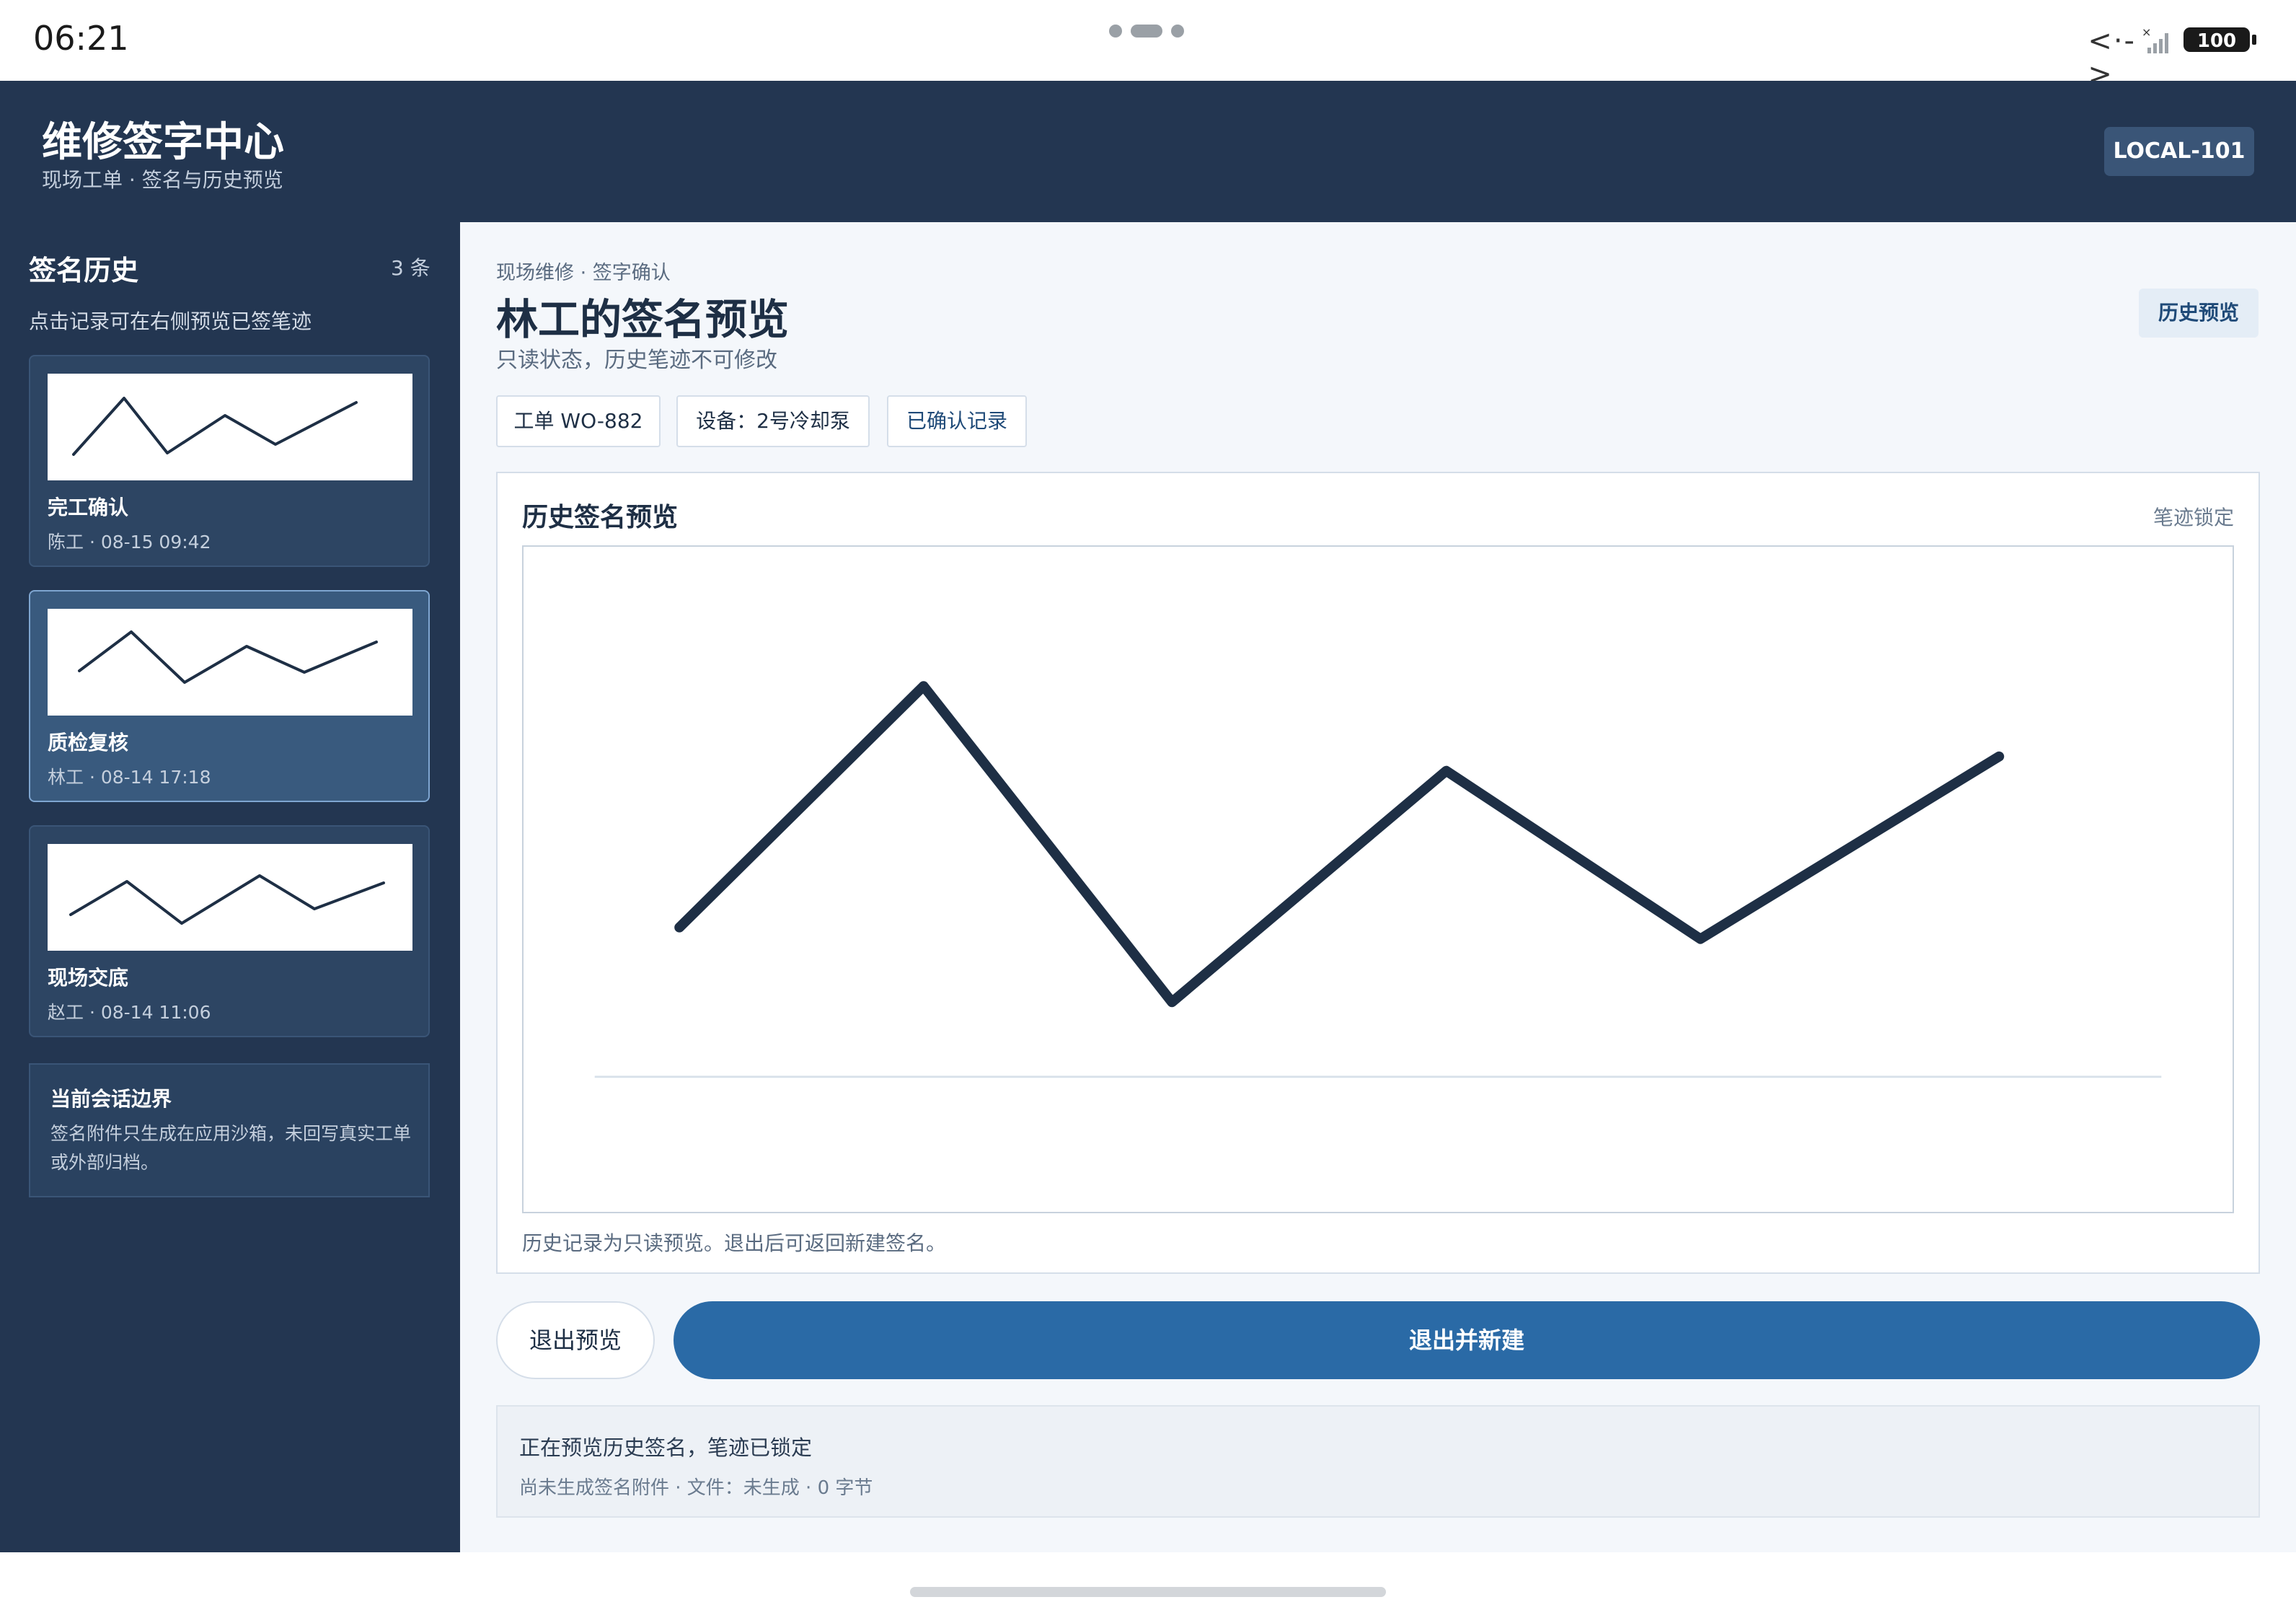  I want to click on sidebar-hint: 点击记录可在右侧预览已签笔迹, so click(170, 321).